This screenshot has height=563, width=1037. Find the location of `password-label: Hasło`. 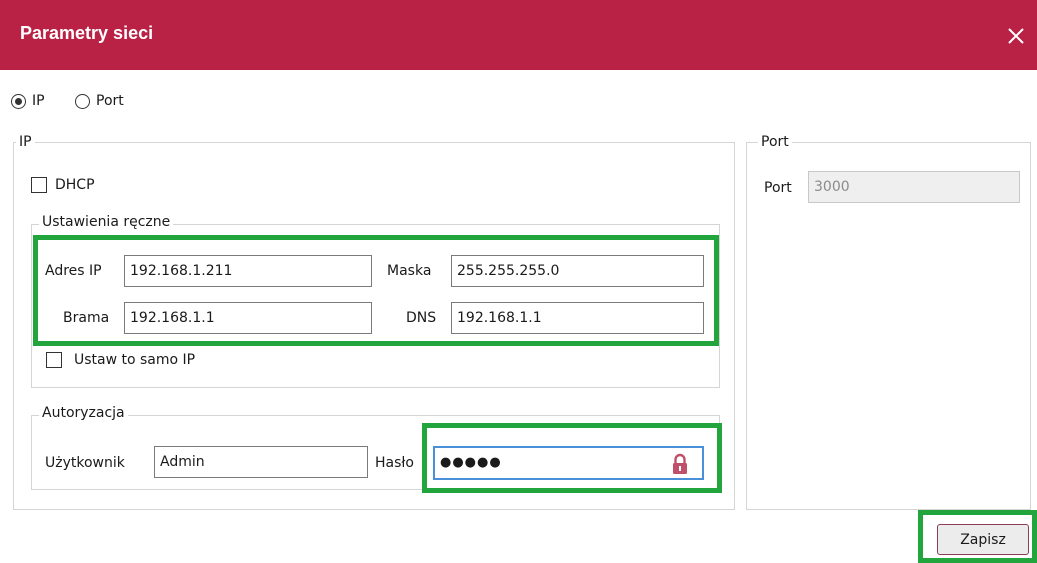

password-label: Hasło is located at coordinates (394, 463).